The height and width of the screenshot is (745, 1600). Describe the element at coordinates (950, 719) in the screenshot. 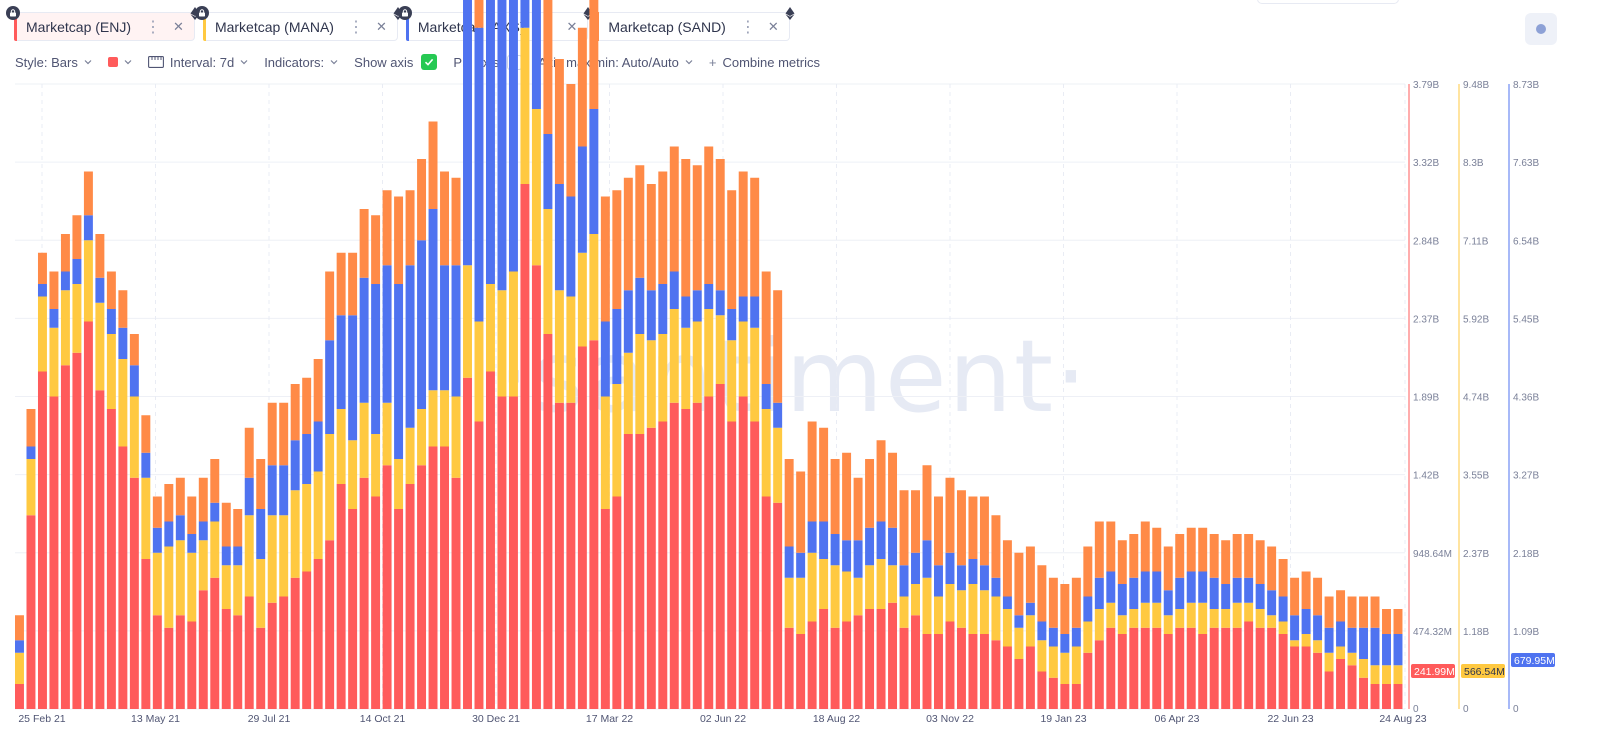

I see `x-tick-label: 03 Nov 22` at that location.